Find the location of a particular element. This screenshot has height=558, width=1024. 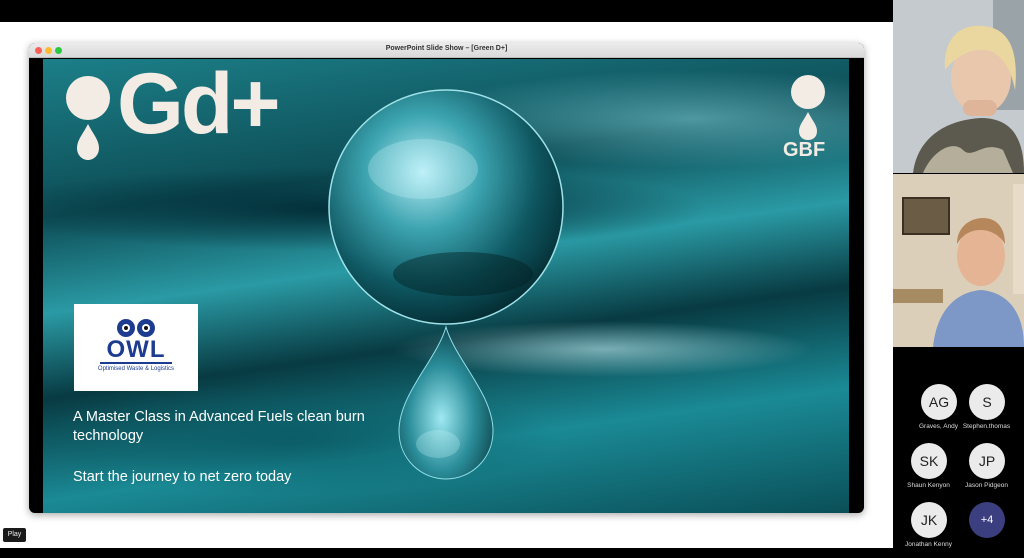

window-titlebar: PowerPoint Slide Show – [Green D+] is located at coordinates (446, 50).